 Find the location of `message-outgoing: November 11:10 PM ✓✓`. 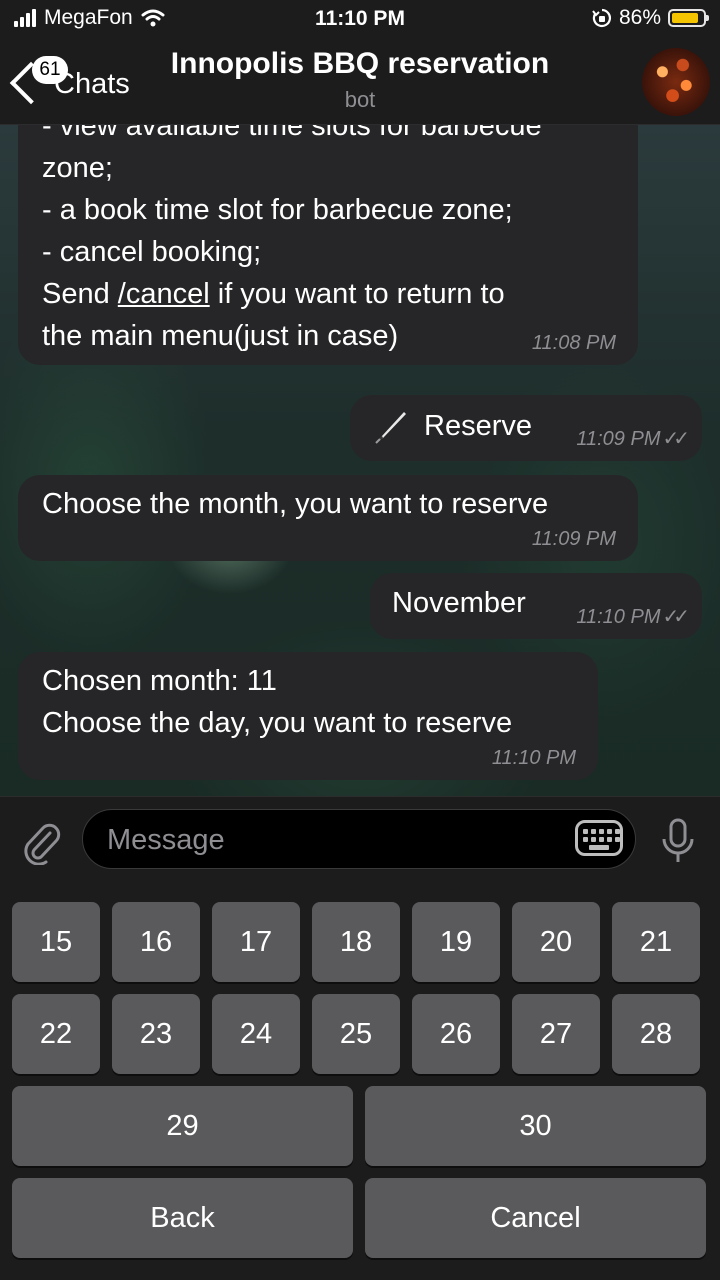

message-outgoing: November 11:10 PM ✓✓ is located at coordinates (536, 606).